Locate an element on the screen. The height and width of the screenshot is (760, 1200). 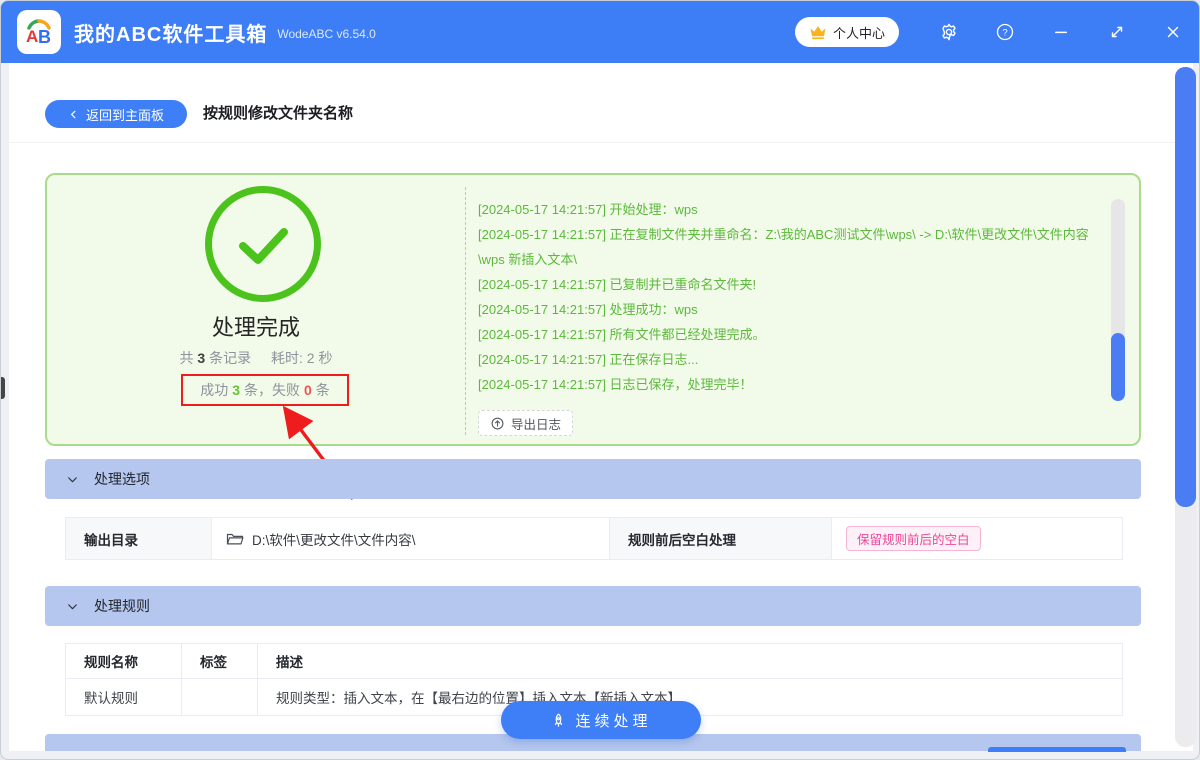
section-options-title: 处理选项 is located at coordinates (122, 479).